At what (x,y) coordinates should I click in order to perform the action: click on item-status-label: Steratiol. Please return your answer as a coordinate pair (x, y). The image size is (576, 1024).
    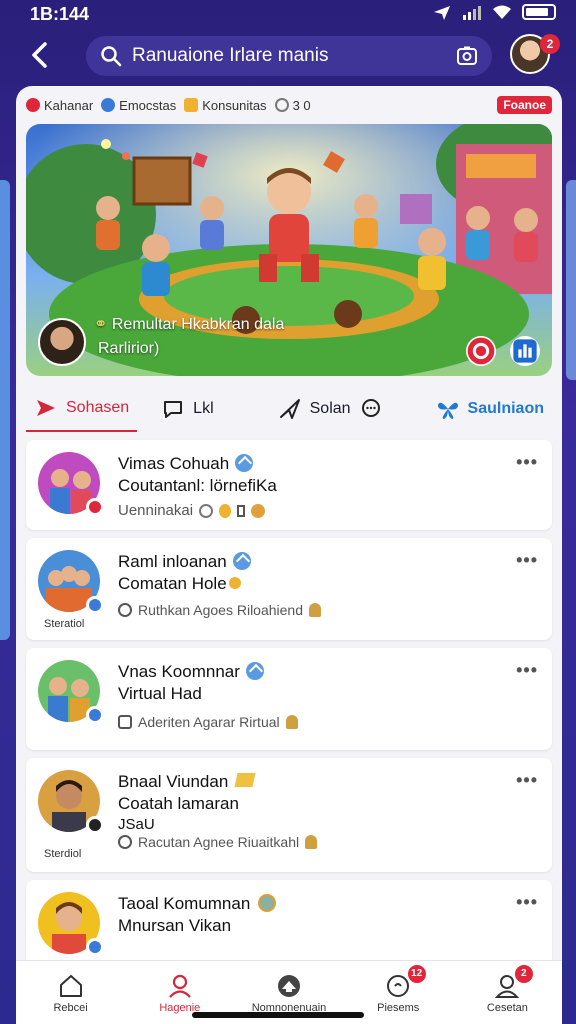
    Looking at the image, I should click on (64, 624).